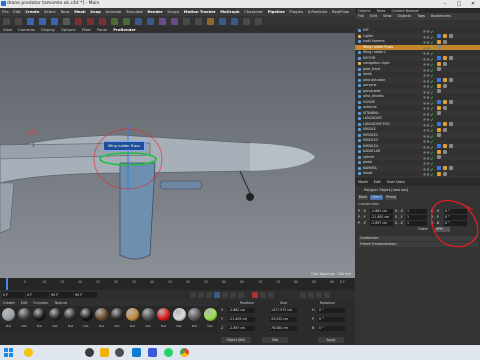 Image resolution: width=480 pixels, height=360 pixels. I want to click on object-manager-menu-item: View, so click(387, 16).